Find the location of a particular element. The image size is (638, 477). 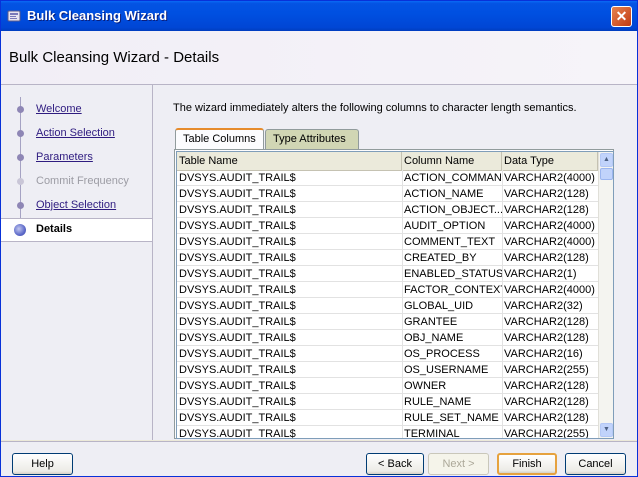

cell-data-type: VARCHAR2(1) is located at coordinates (540, 274).